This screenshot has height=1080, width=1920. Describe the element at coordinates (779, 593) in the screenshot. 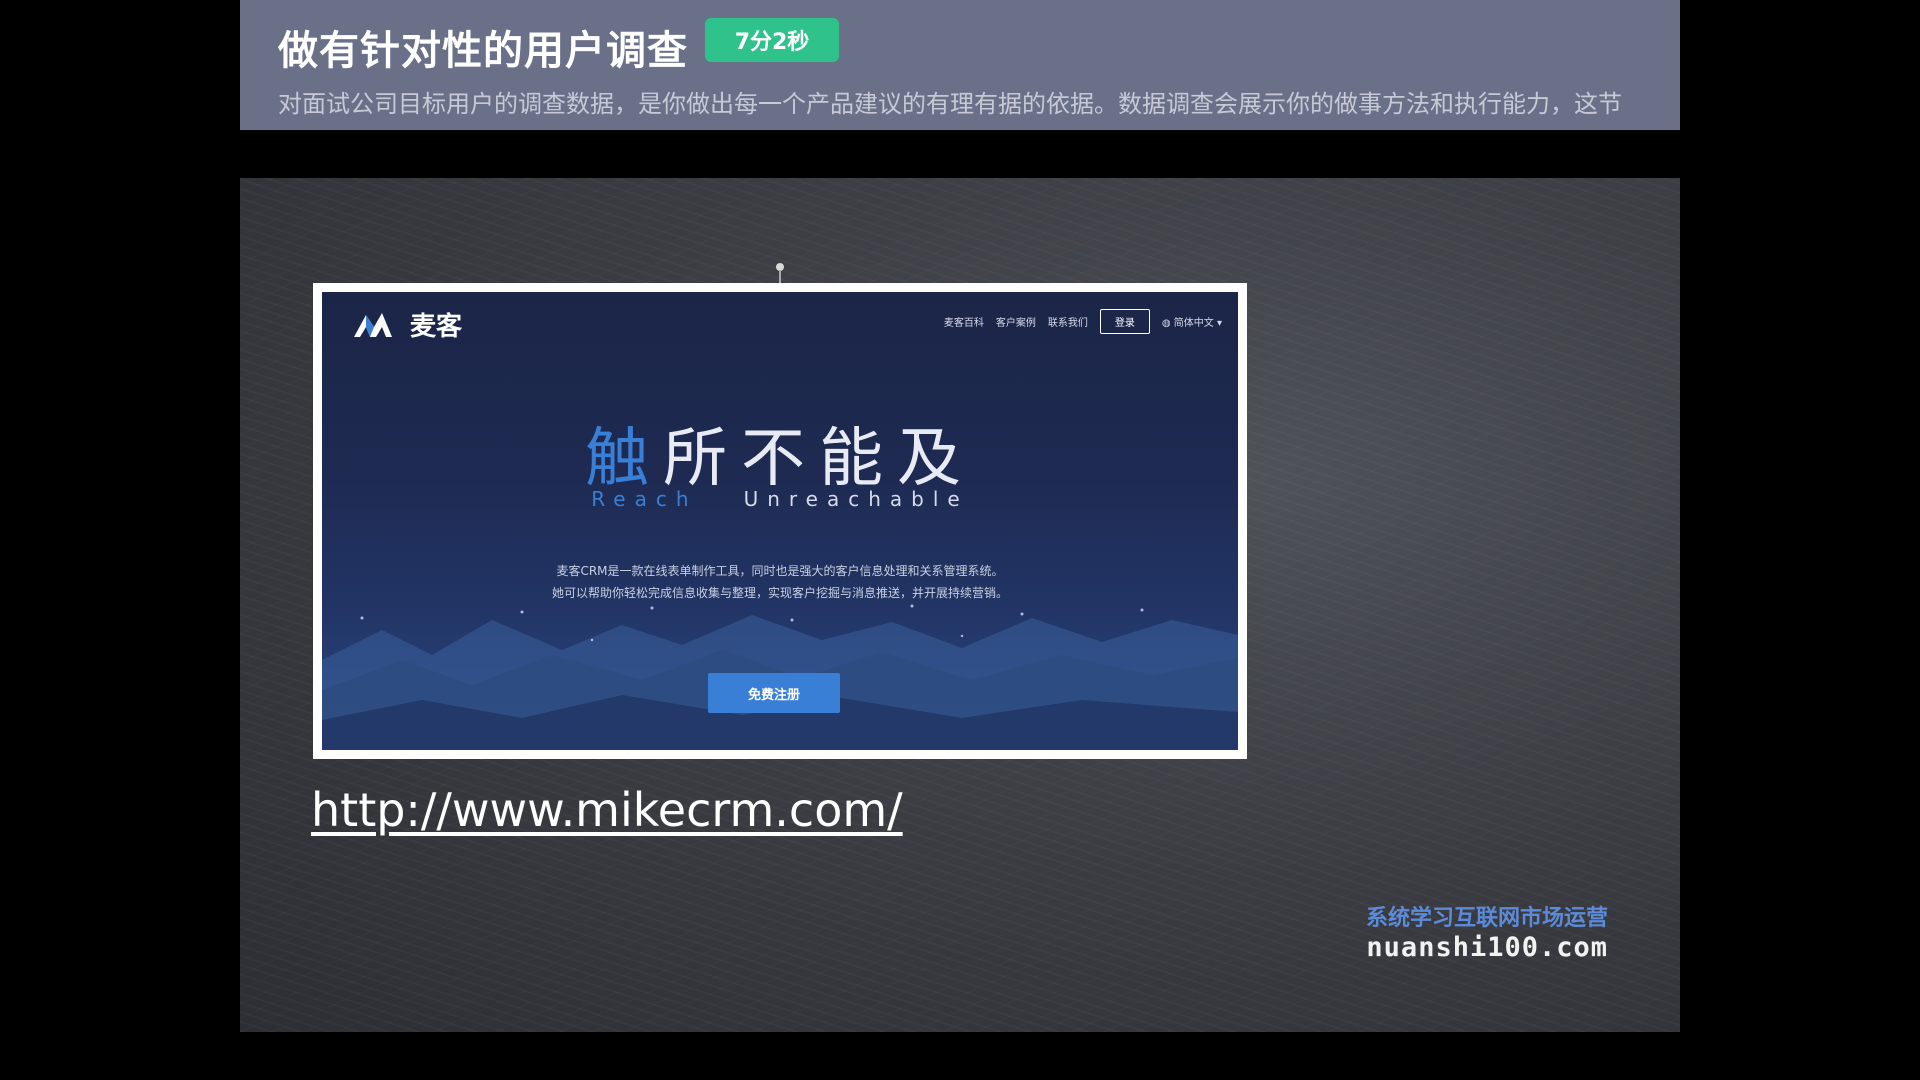

I see `hero-description-line-2: 她可以帮助你轻松完成信息收集与整理，实现客户挖掘与消息推送，并开展持续营销。` at that location.